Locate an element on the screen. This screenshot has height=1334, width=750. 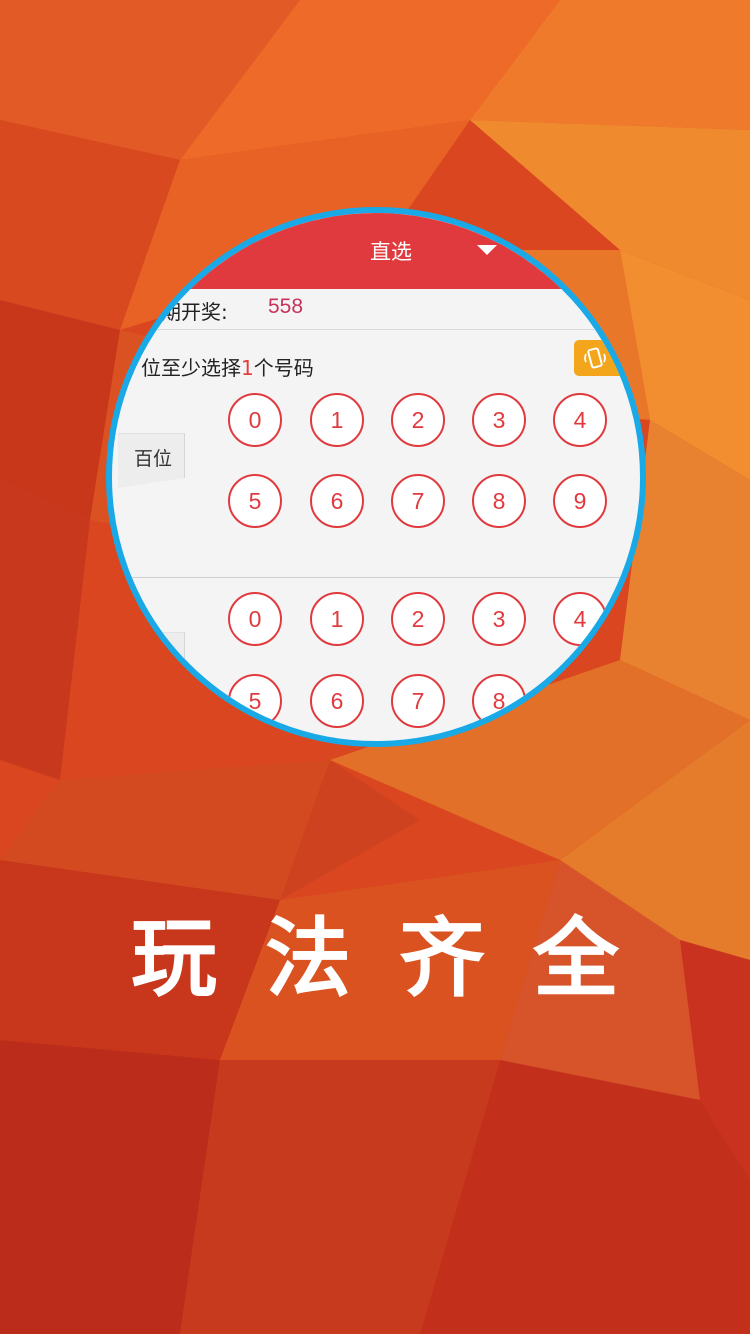
number-ball-tens-3: 3 is located at coordinates (499, 619).